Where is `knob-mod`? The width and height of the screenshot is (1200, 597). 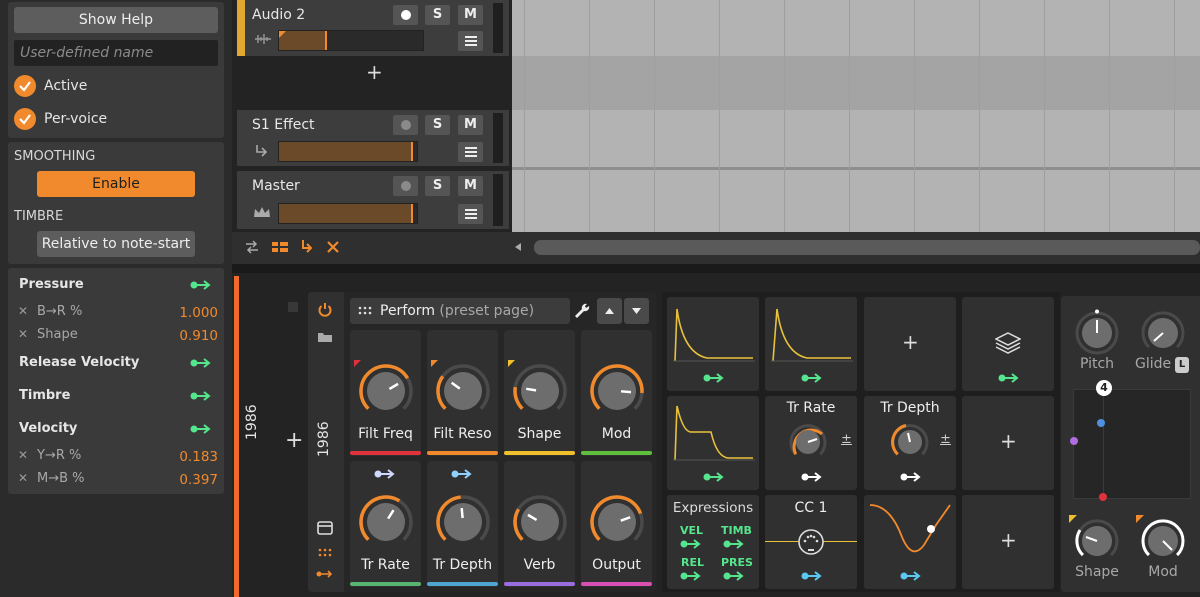 knob-mod is located at coordinates (617, 391).